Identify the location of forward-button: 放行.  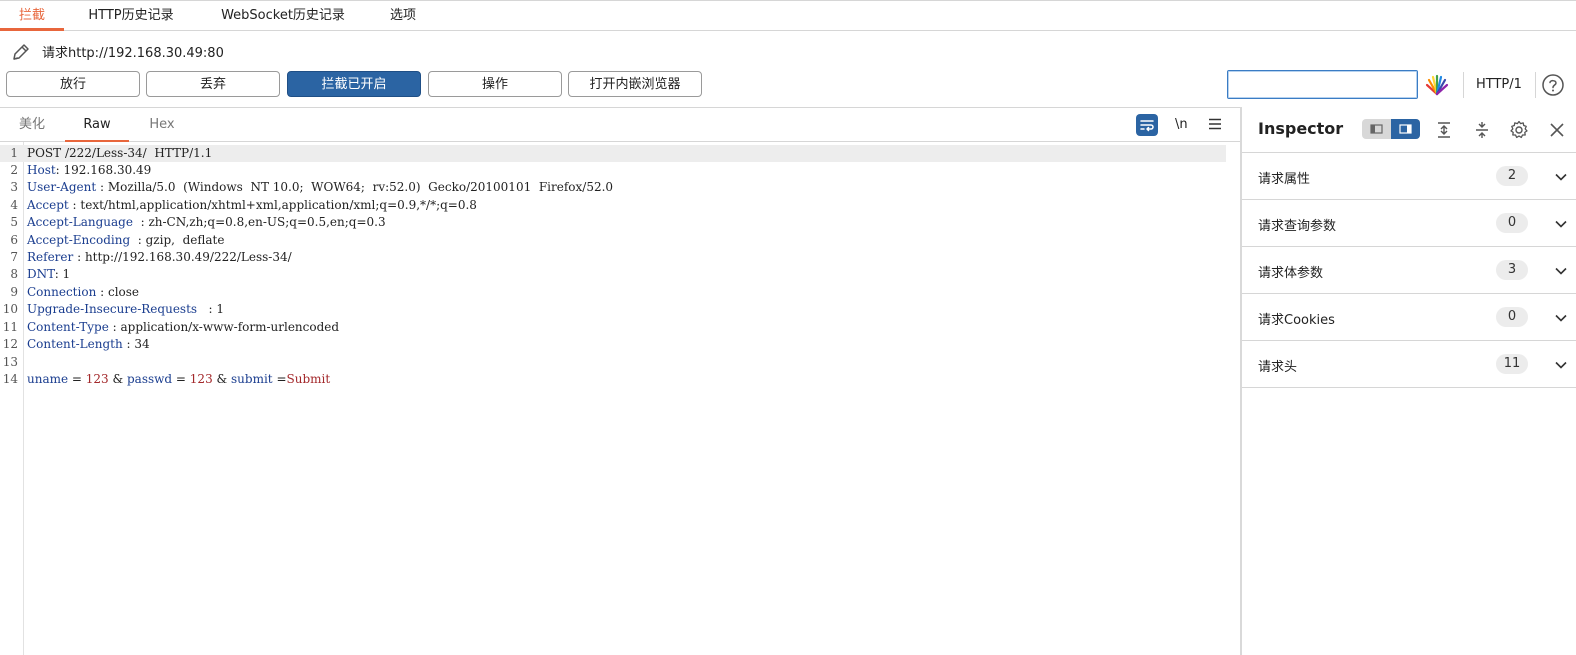
(73, 84).